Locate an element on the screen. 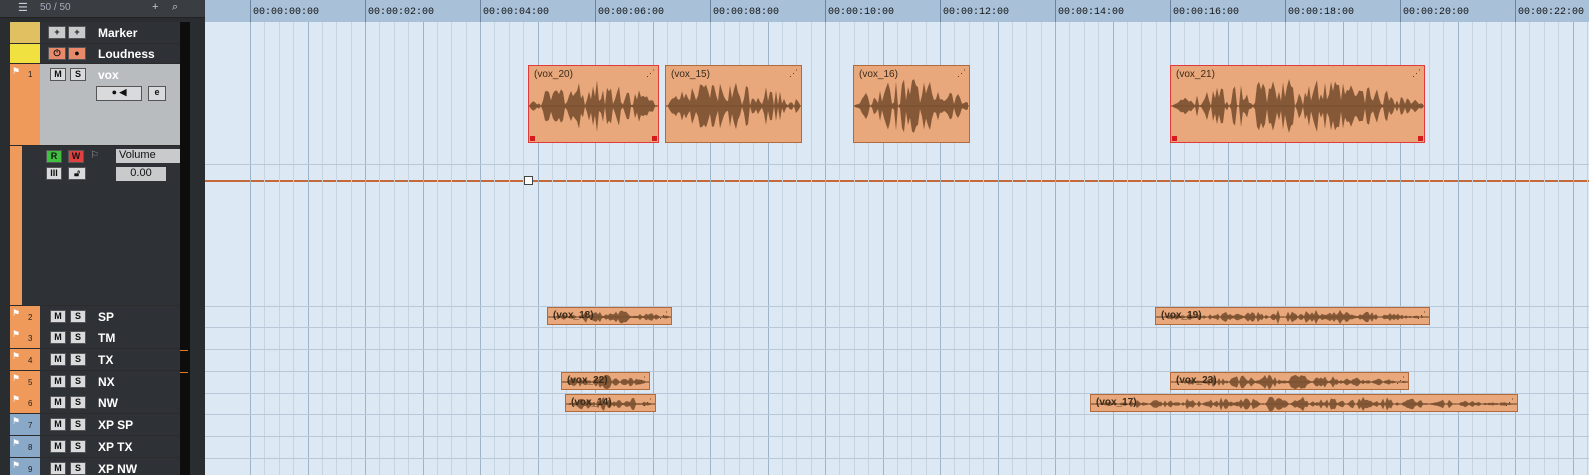 This screenshot has height=475, width=1589. record-monitor-button: ● ◀ is located at coordinates (119, 93).